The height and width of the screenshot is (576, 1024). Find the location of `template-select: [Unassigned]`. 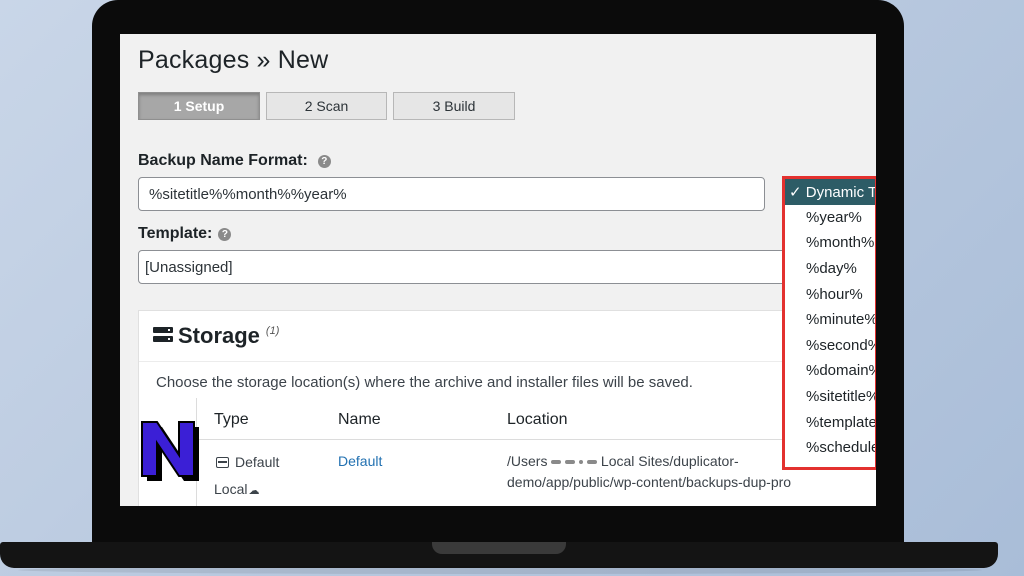

template-select: [Unassigned] is located at coordinates (468, 267).